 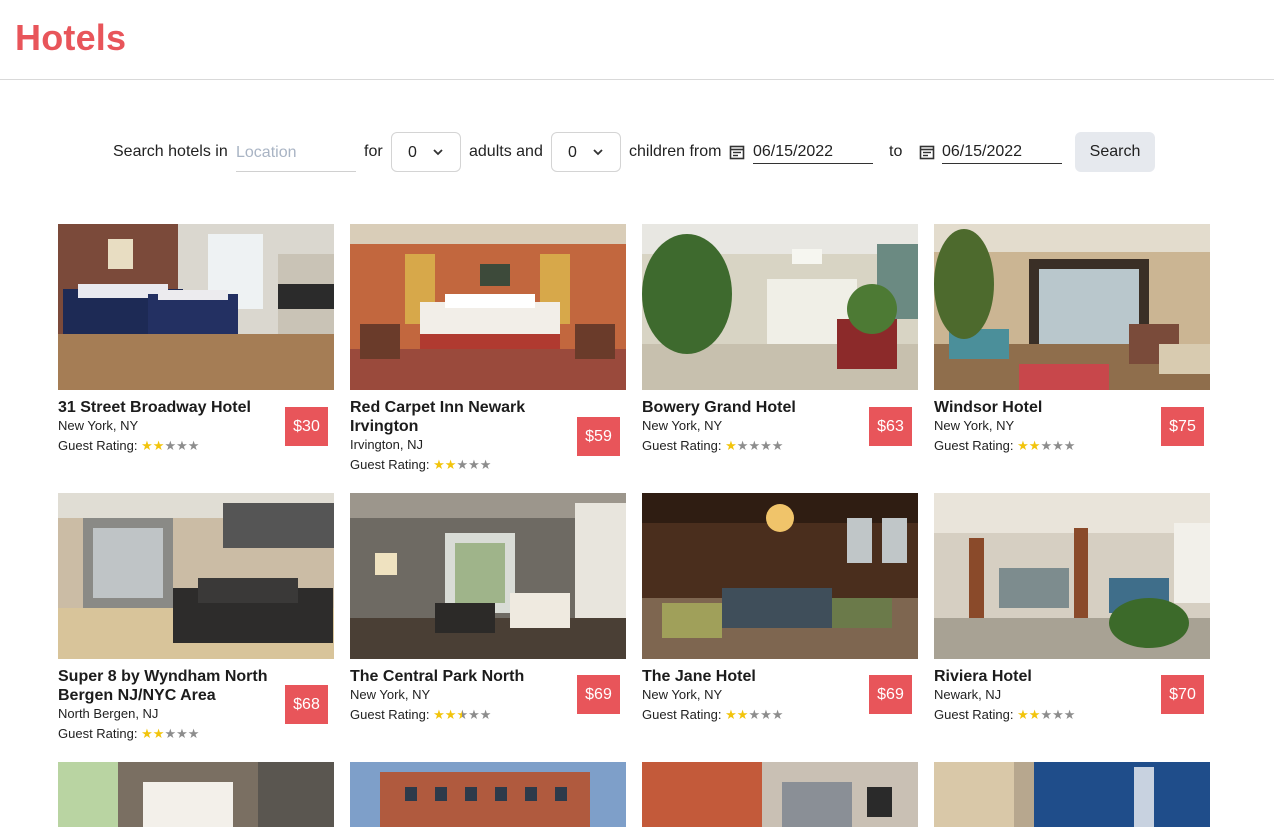 What do you see at coordinates (1115, 152) in the screenshot?
I see `search-button: Search` at bounding box center [1115, 152].